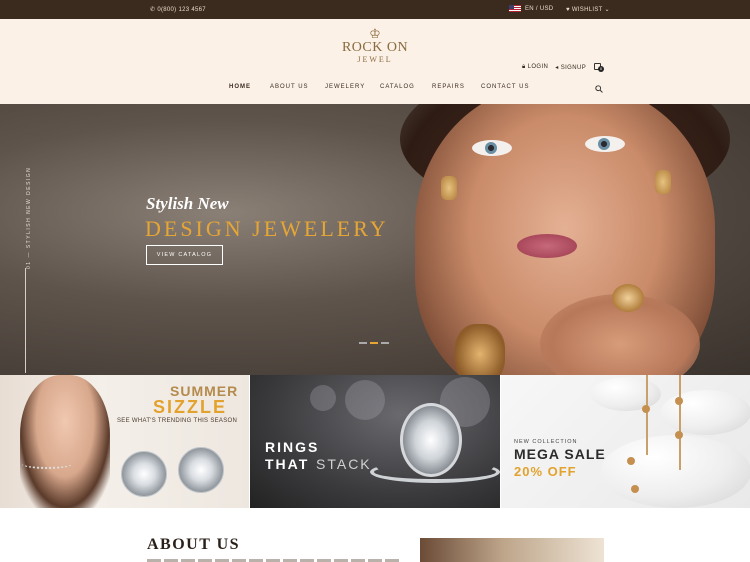 The height and width of the screenshot is (562, 750). I want to click on nav-home: HOME, so click(240, 87).